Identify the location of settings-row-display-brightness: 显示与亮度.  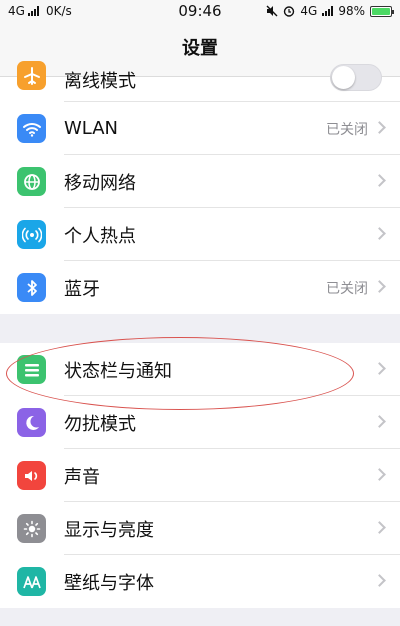
(200, 528).